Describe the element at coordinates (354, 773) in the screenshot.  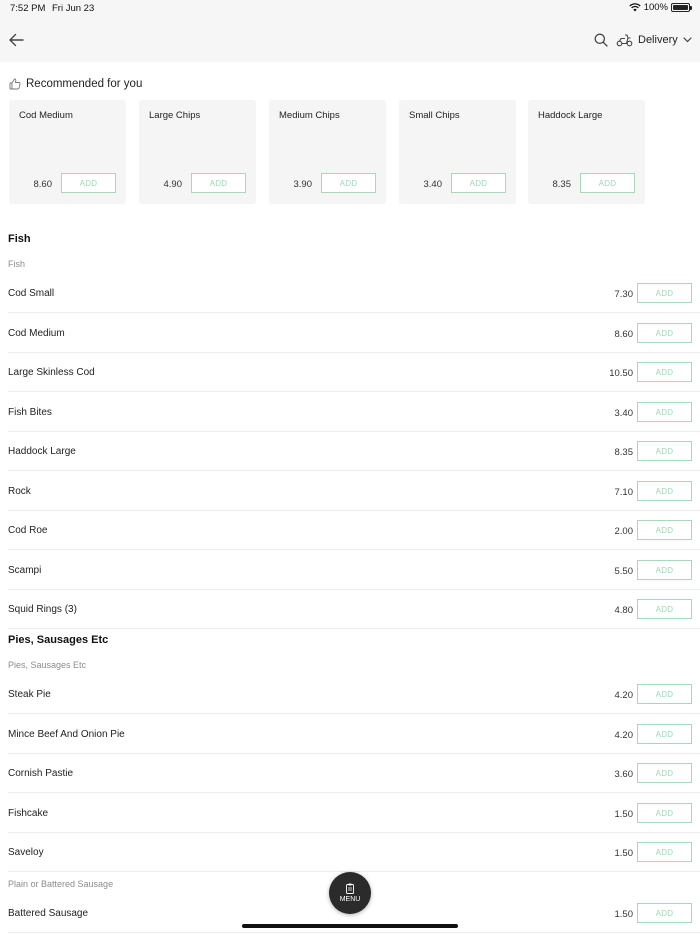
I see `menu-item-row: Cornish Pastie 3.60 ADD` at that location.